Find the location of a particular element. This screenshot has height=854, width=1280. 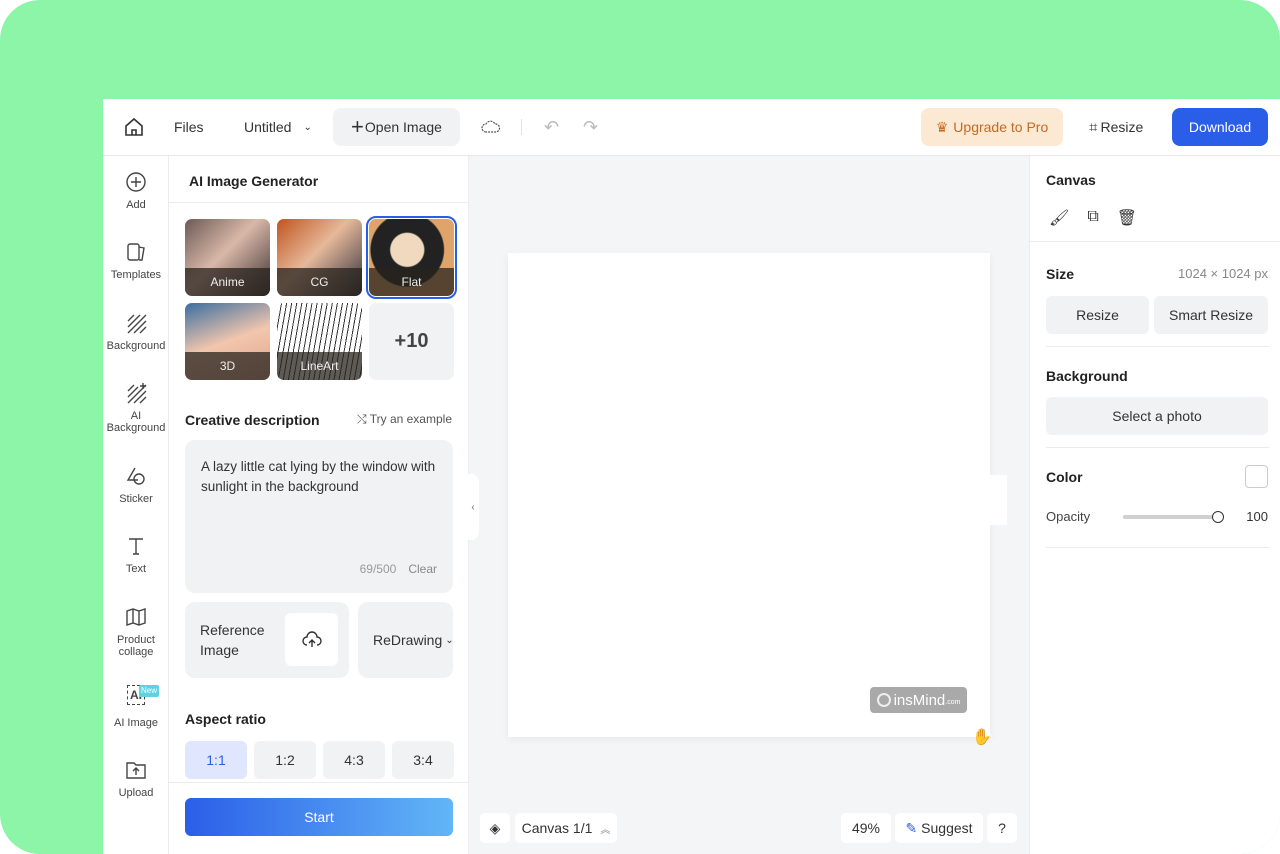

rail-label: Product collage is located at coordinates (136, 646).